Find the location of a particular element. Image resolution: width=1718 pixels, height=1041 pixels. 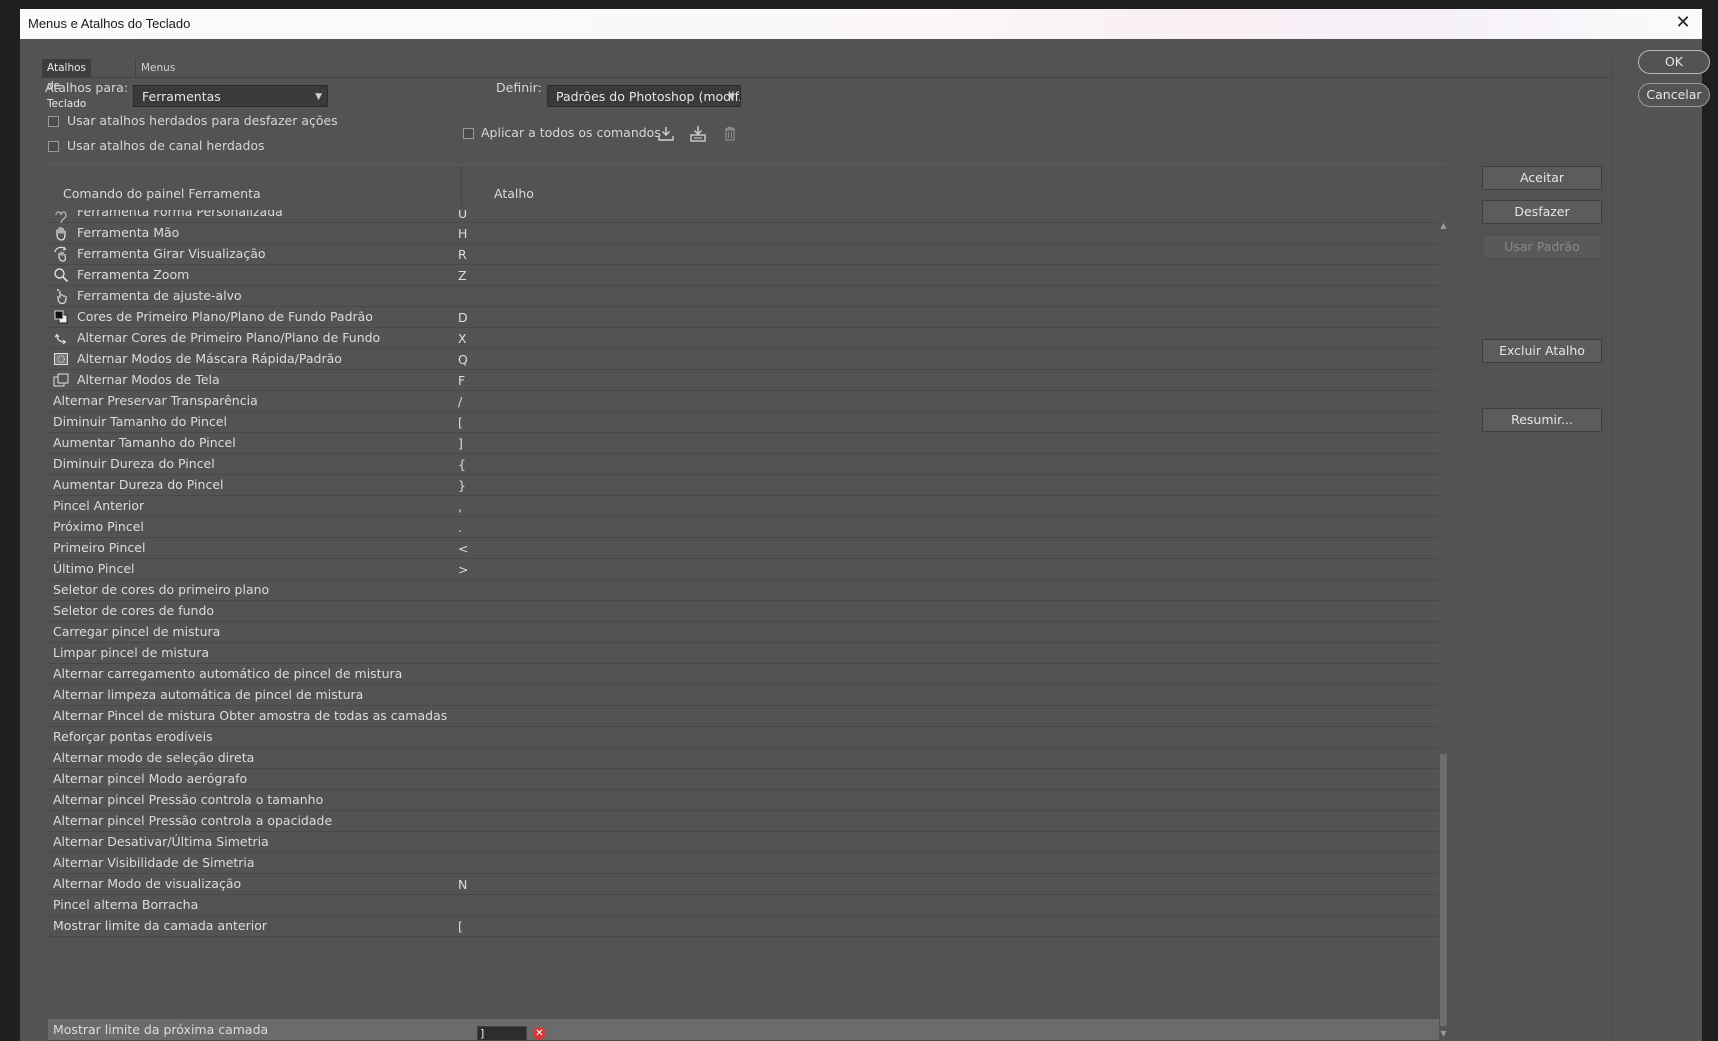

table-row: Carregar pincel de mistura is located at coordinates (743, 632).